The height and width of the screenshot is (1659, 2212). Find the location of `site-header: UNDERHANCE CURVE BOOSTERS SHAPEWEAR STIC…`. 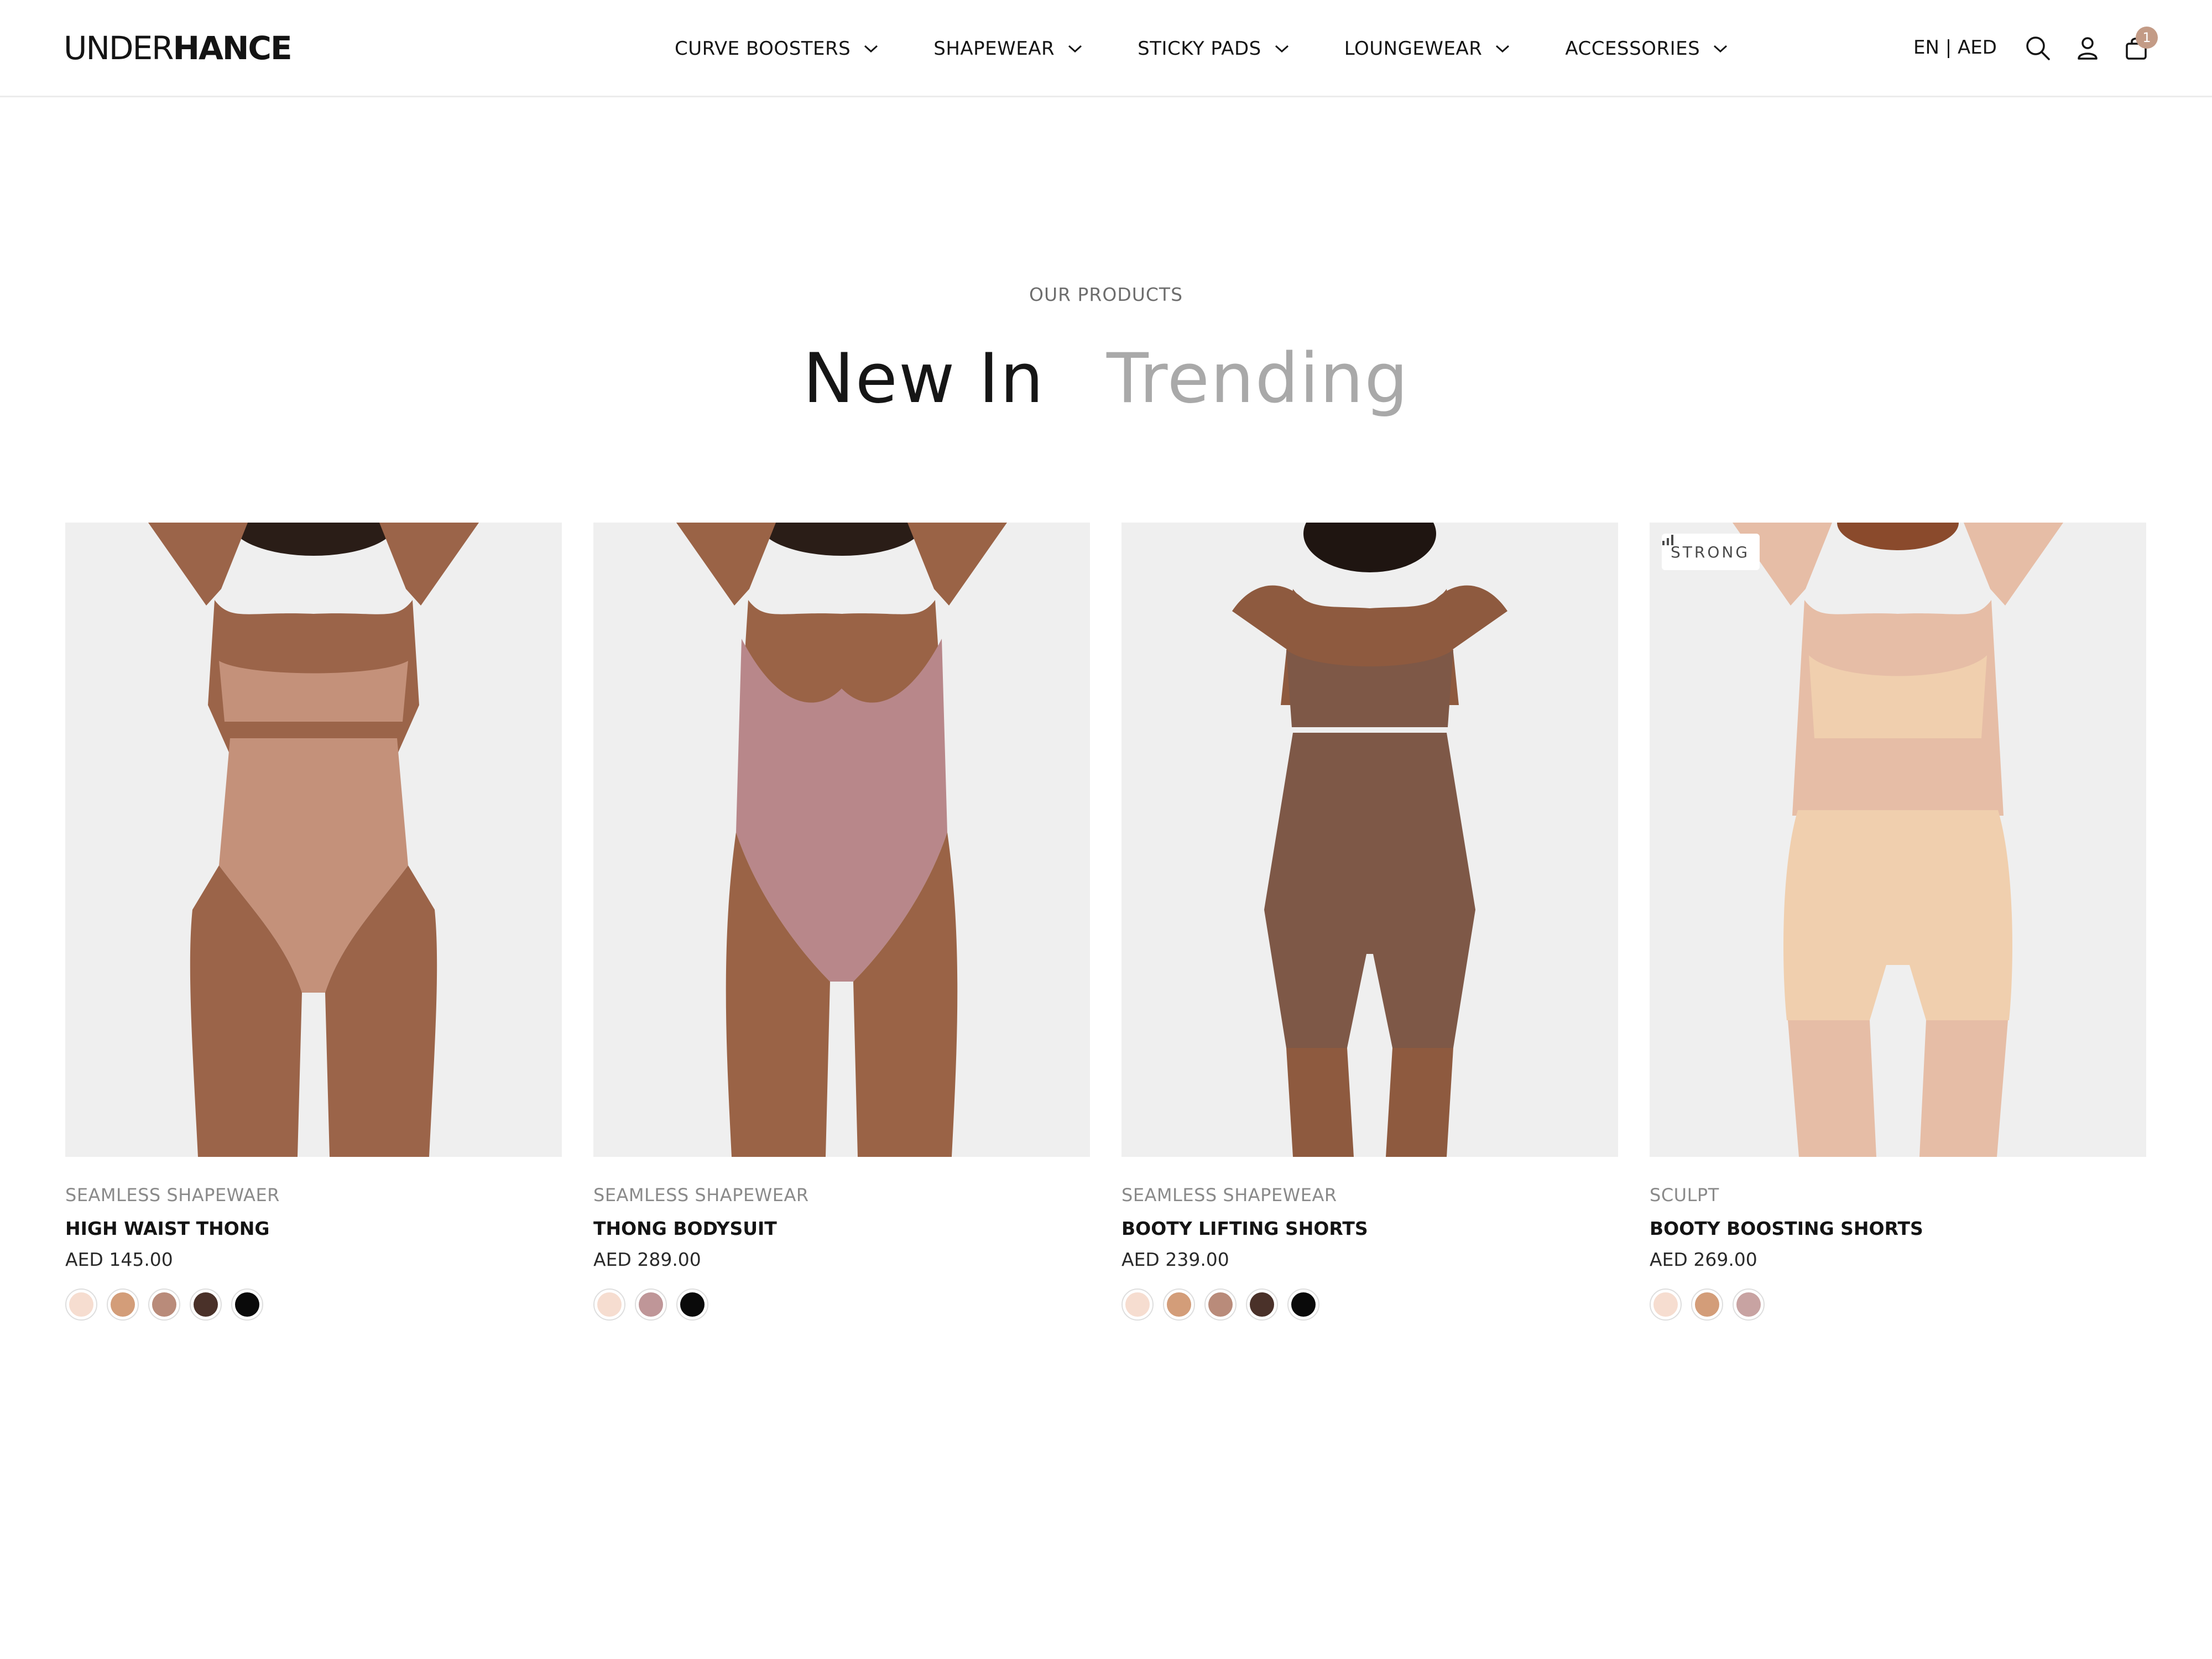

site-header: UNDERHANCE CURVE BOOSTERS SHAPEWEAR STIC… is located at coordinates (1106, 49).